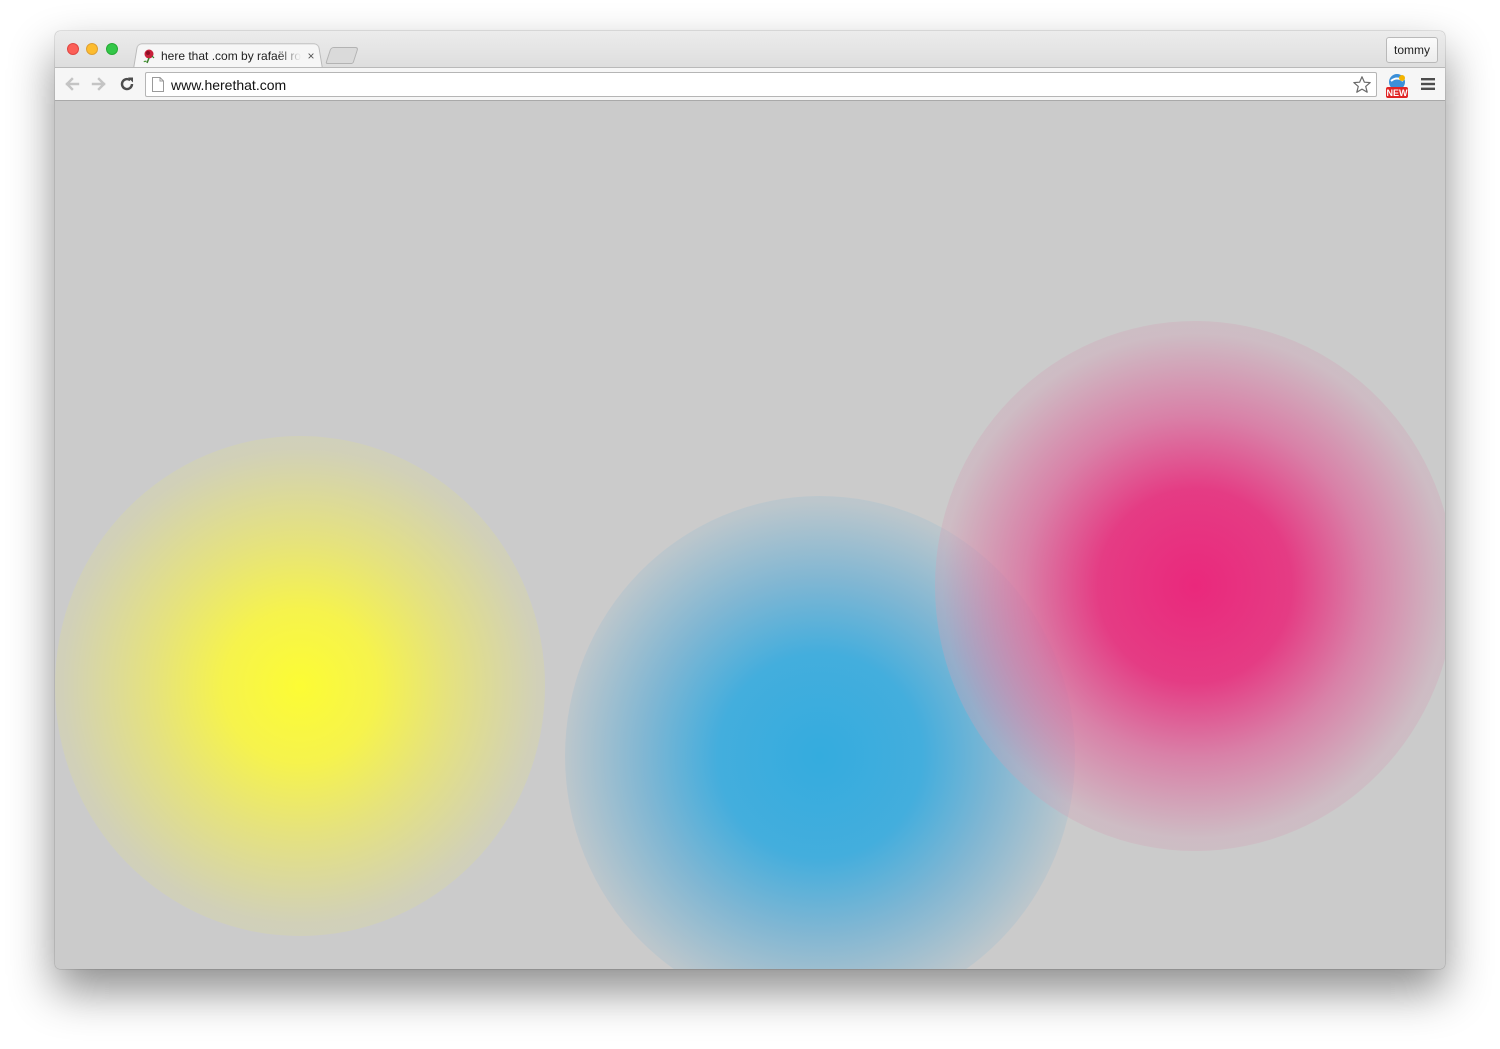 Image resolution: width=1500 pixels, height=1049 pixels. I want to click on toolbar: www.herethat.com NEW, so click(750, 84).